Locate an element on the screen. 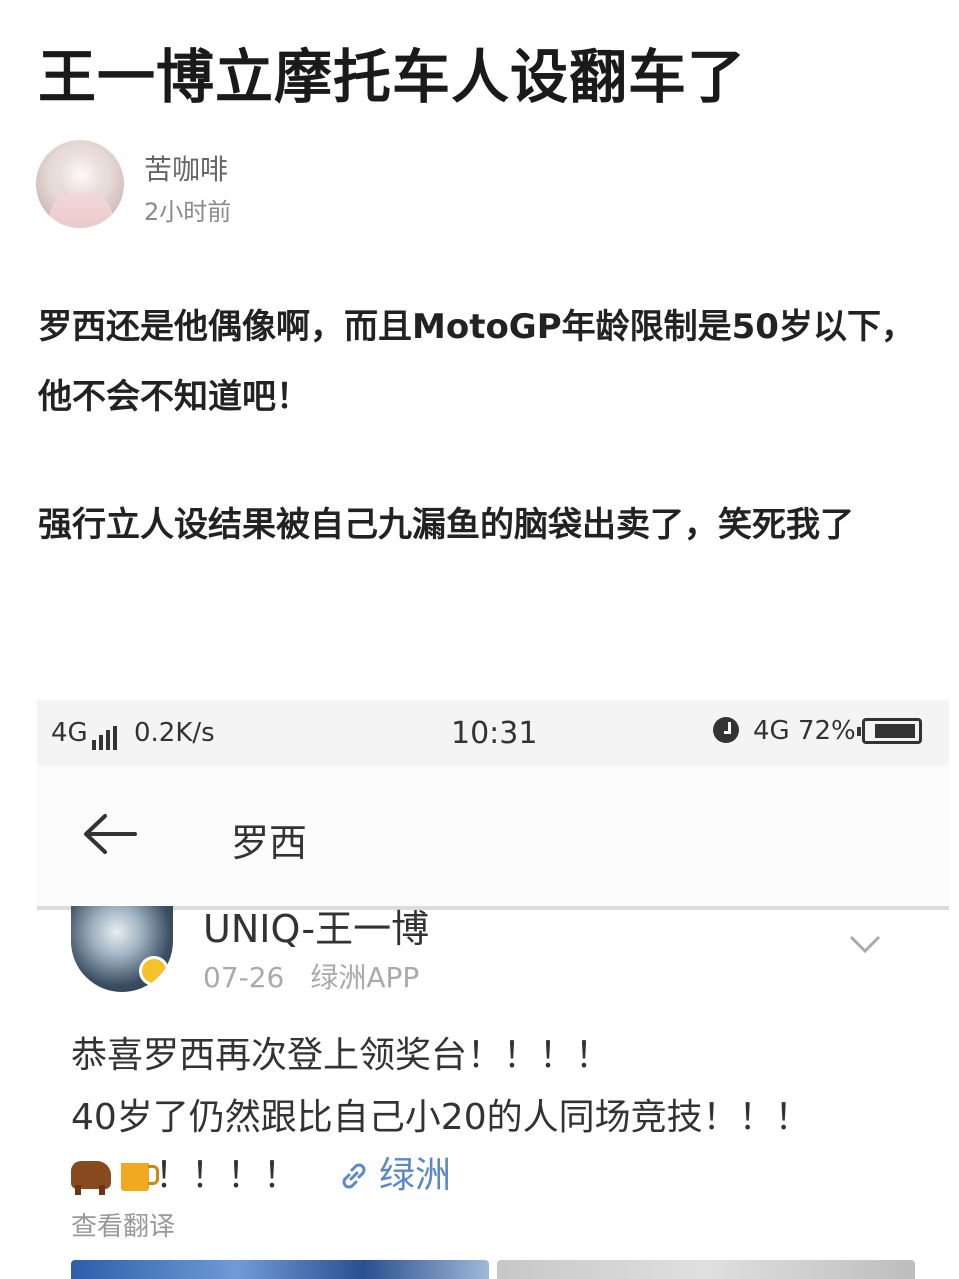 Image resolution: width=959 pixels, height=1279 pixels. back-arrow-icon is located at coordinates (109, 834).